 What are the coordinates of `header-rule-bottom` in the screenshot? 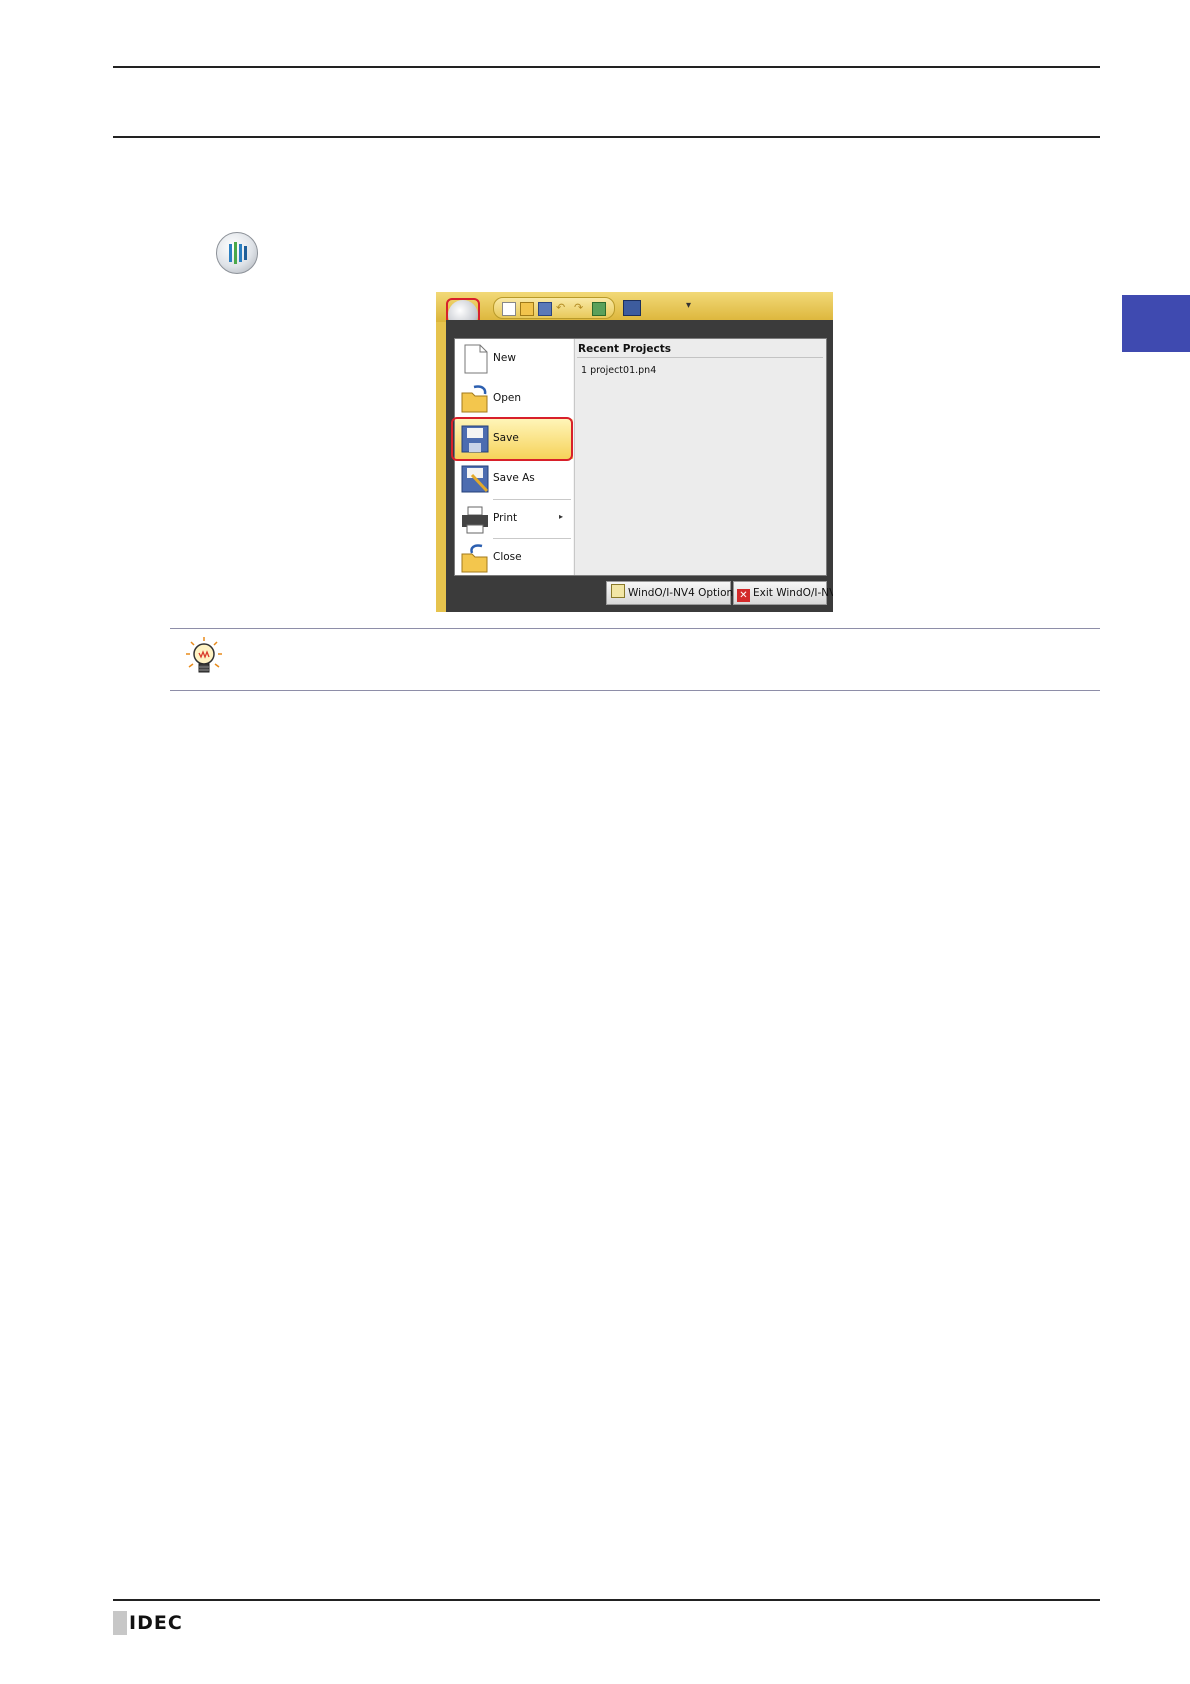 It's located at (606, 137).